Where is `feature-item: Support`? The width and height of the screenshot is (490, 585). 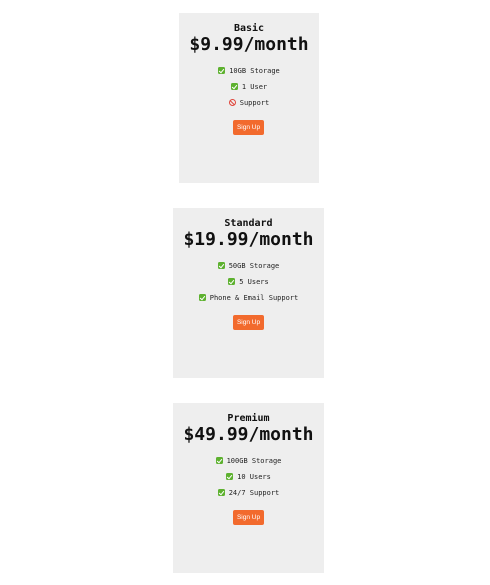 feature-item: Support is located at coordinates (249, 103).